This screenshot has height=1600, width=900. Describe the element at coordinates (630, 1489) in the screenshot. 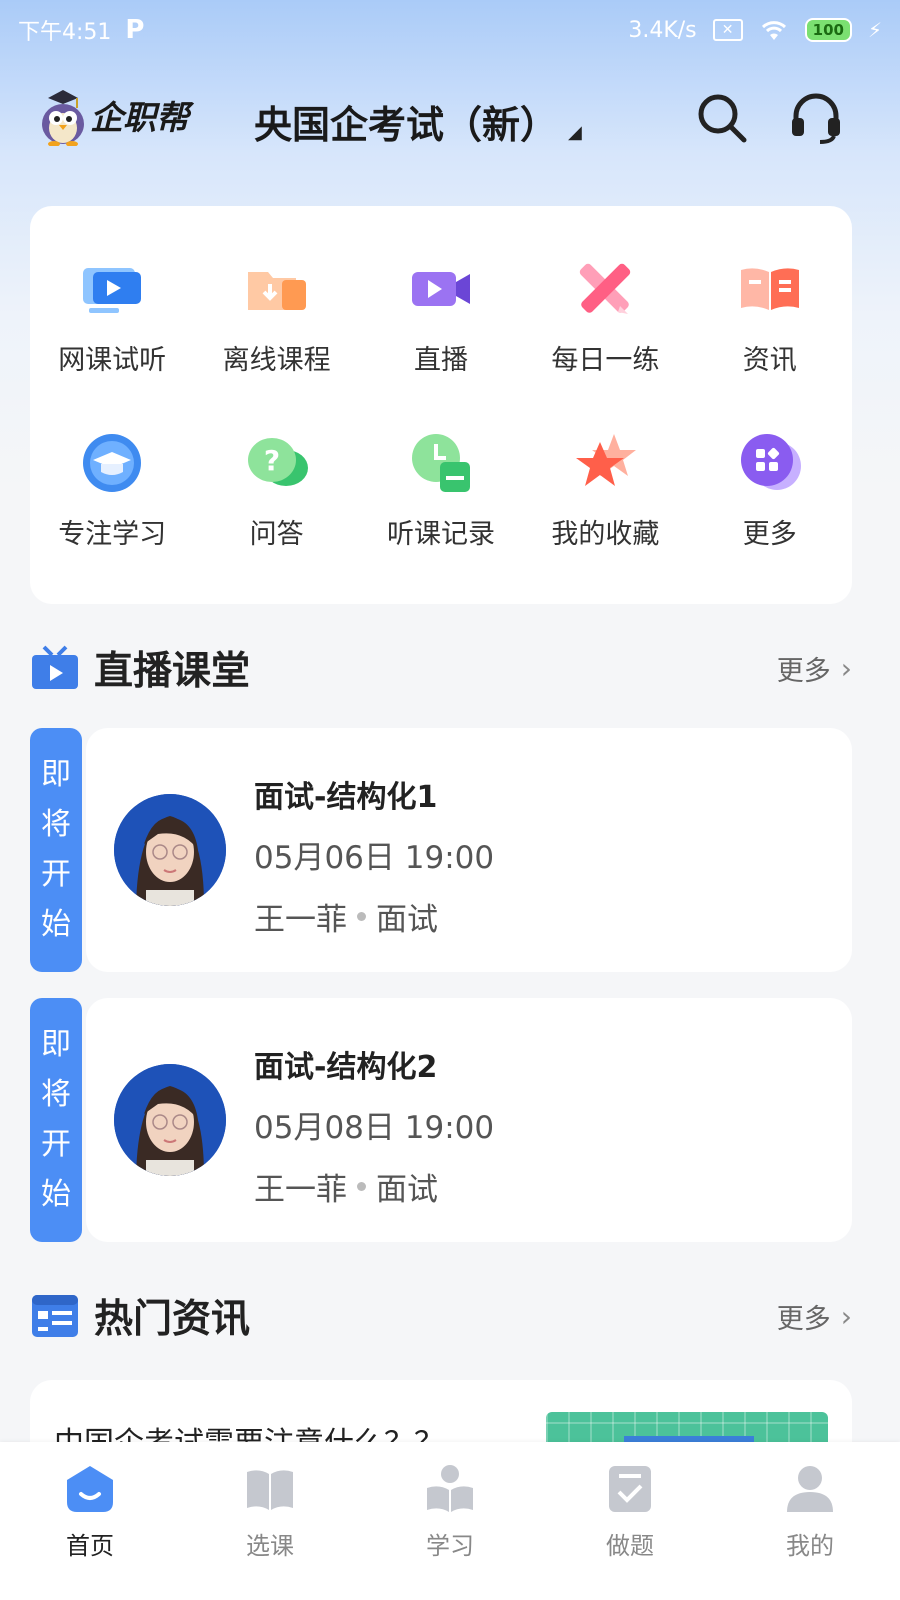

I see `checklist-icon` at that location.